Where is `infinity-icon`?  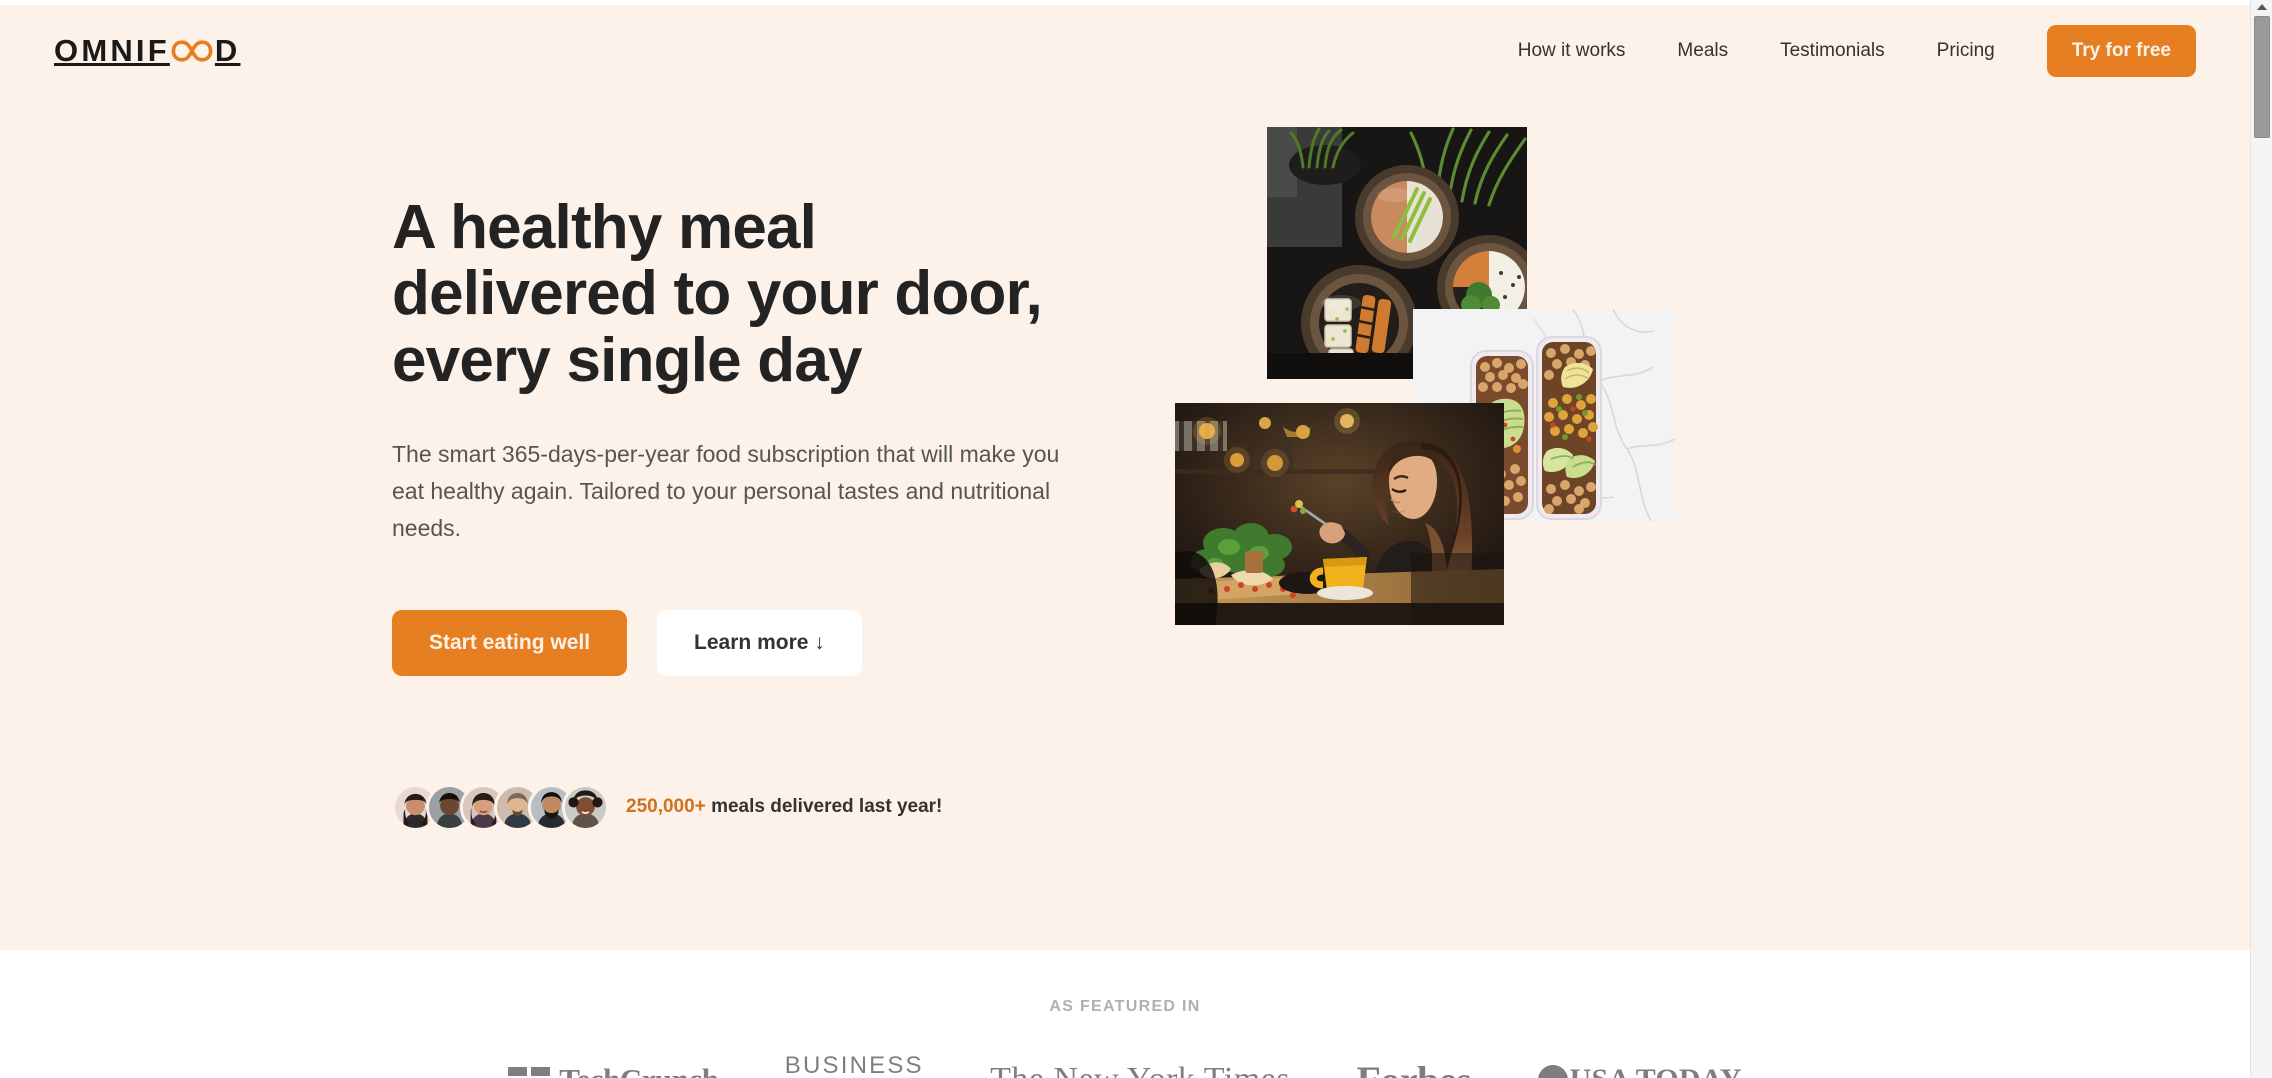 infinity-icon is located at coordinates (192, 51).